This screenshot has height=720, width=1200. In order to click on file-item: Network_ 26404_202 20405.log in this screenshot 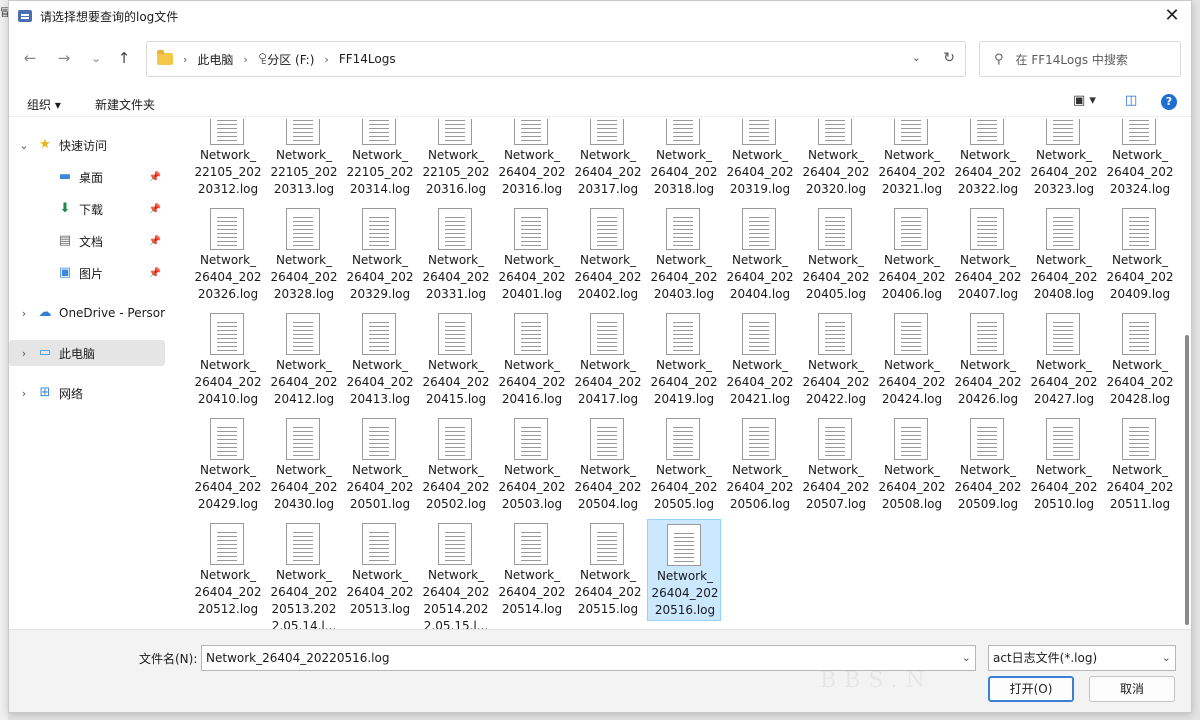, I will do `click(836, 255)`.